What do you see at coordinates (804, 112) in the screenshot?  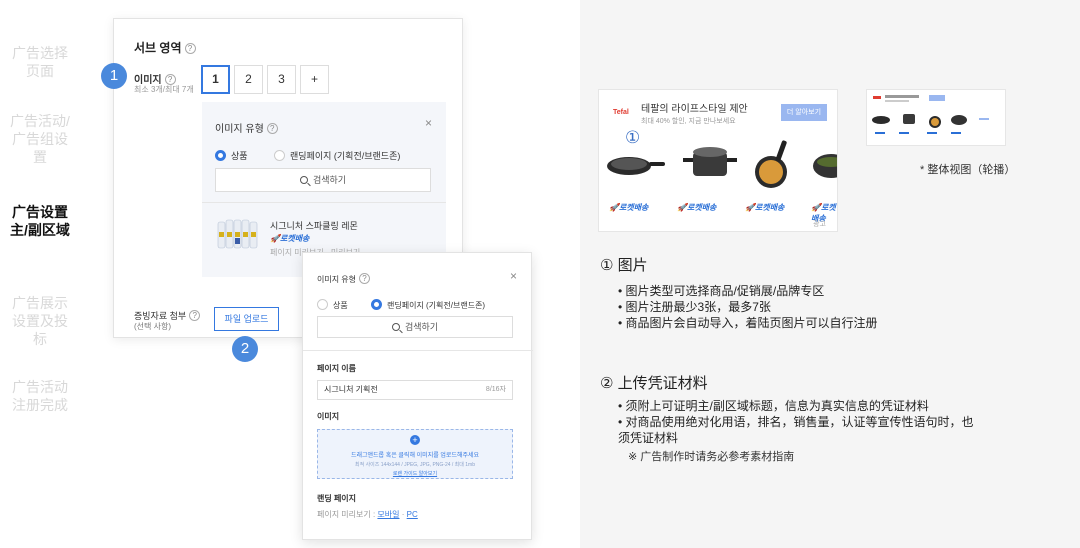 I see `ad-cta-button: 더 알아보기` at bounding box center [804, 112].